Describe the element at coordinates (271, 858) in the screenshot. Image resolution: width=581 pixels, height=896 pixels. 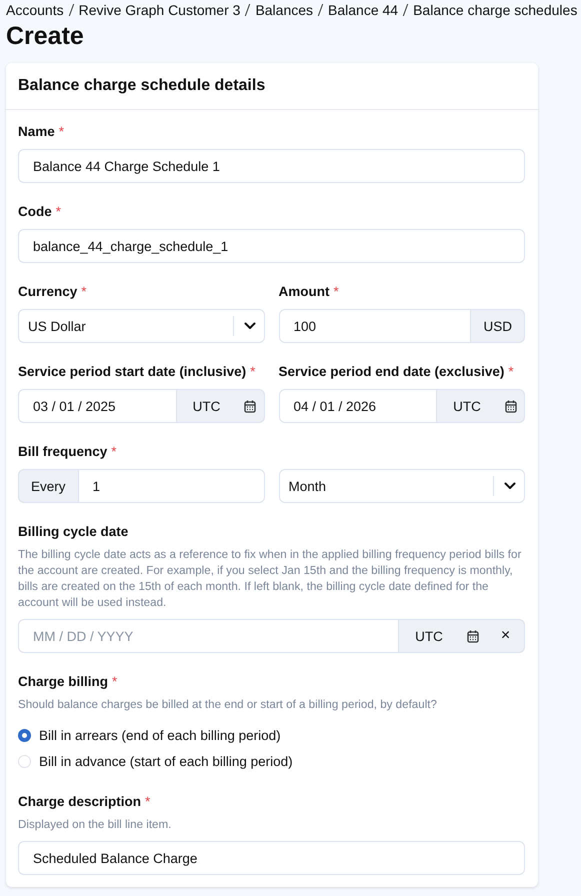
I see `input-field: Scheduled Balance Charge` at that location.